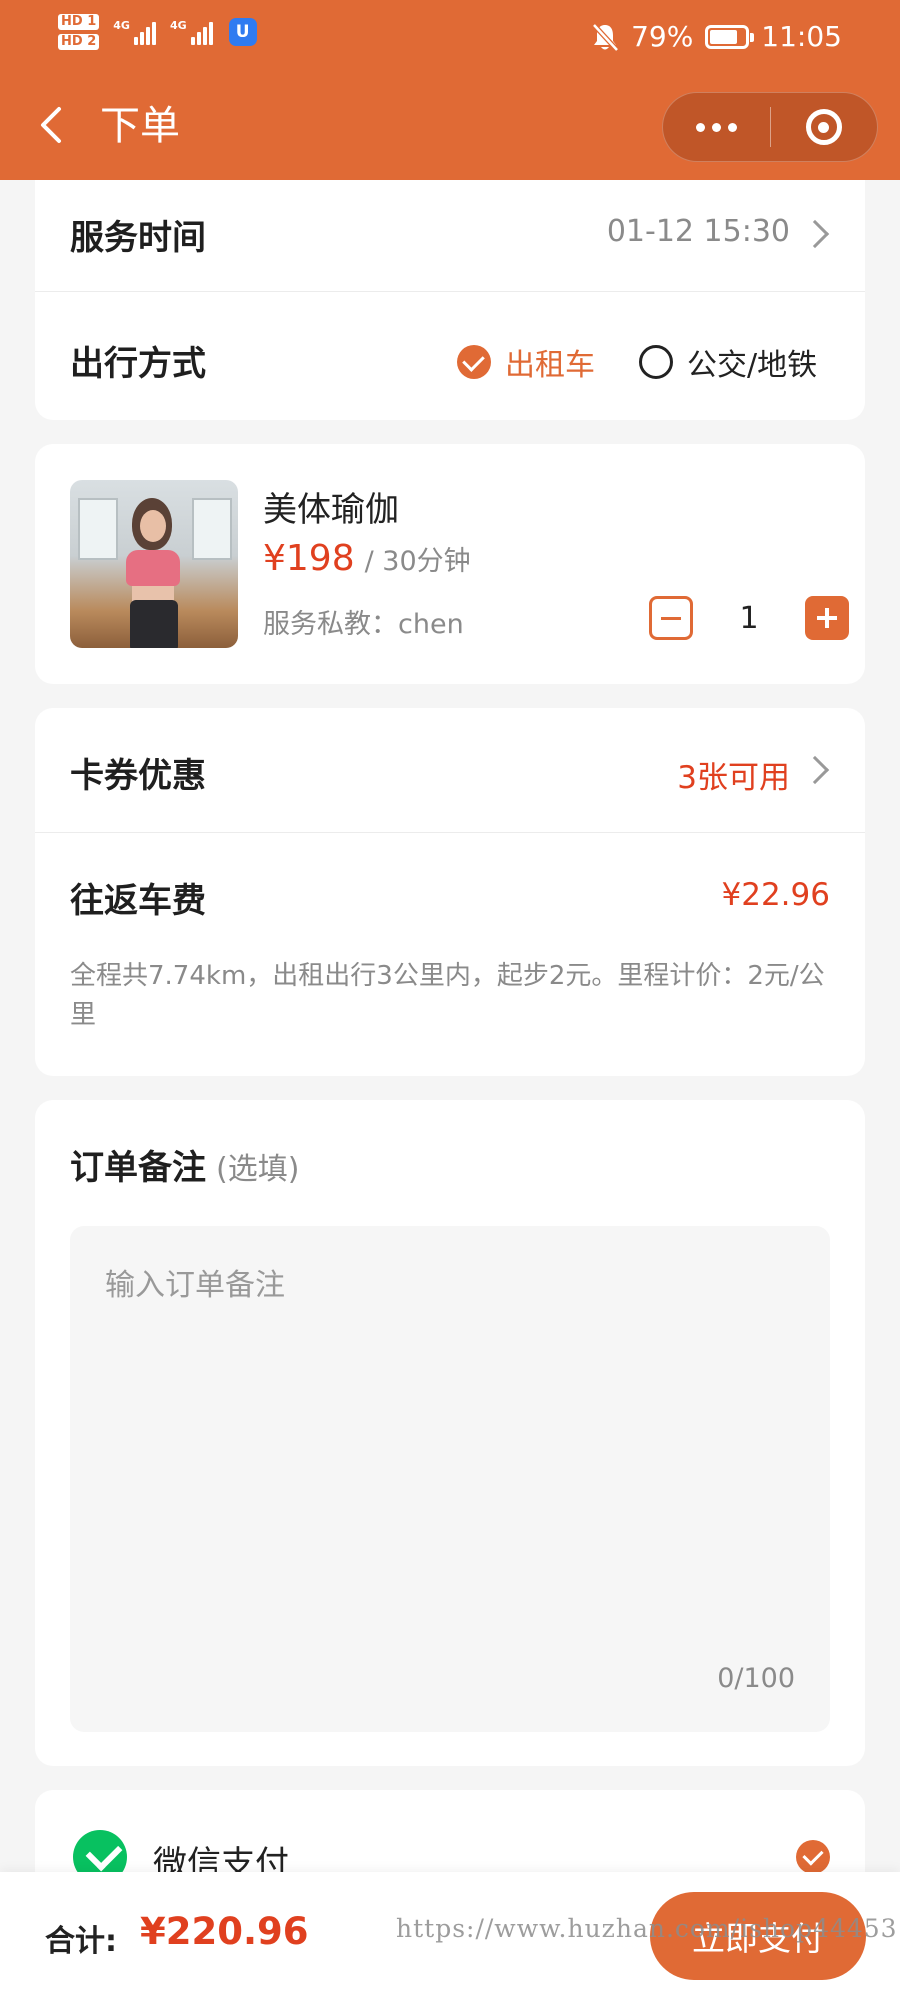 The height and width of the screenshot is (2000, 900). I want to click on battery-icon, so click(730, 36).